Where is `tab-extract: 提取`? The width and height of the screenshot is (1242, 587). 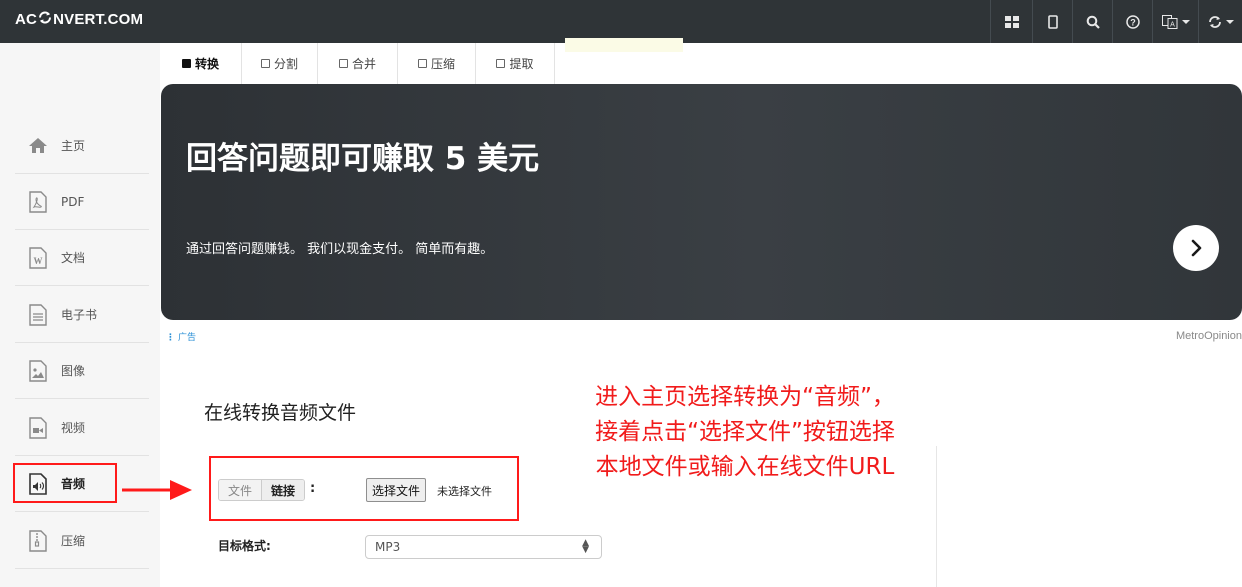 tab-extract: 提取 is located at coordinates (515, 63).